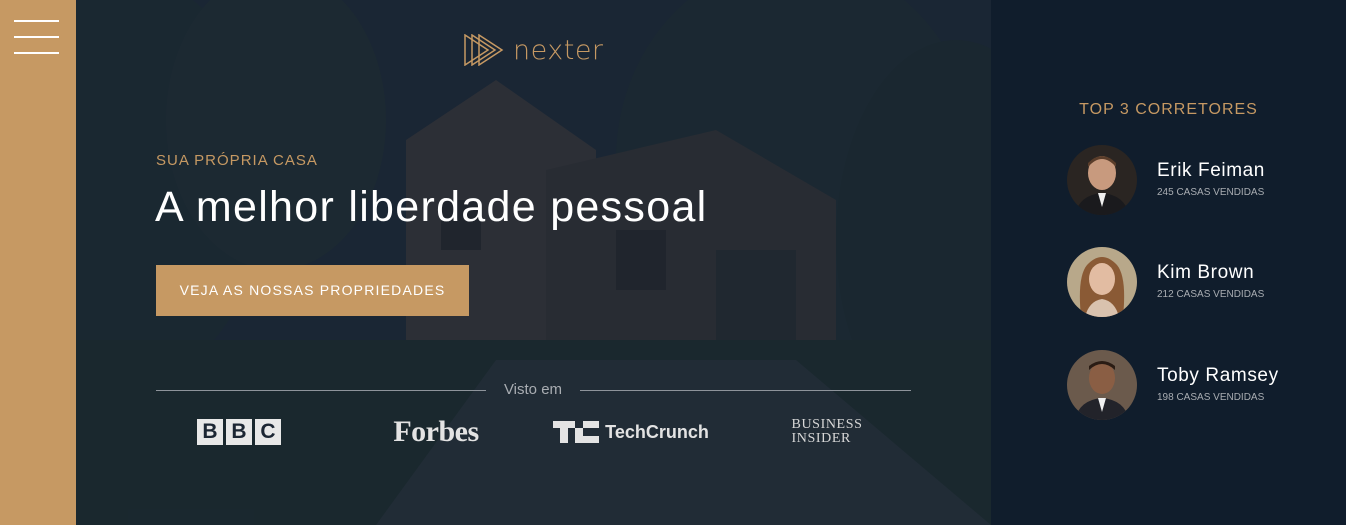 Image resolution: width=1346 pixels, height=525 pixels. I want to click on realtor-name: Kim Brown, so click(1206, 272).